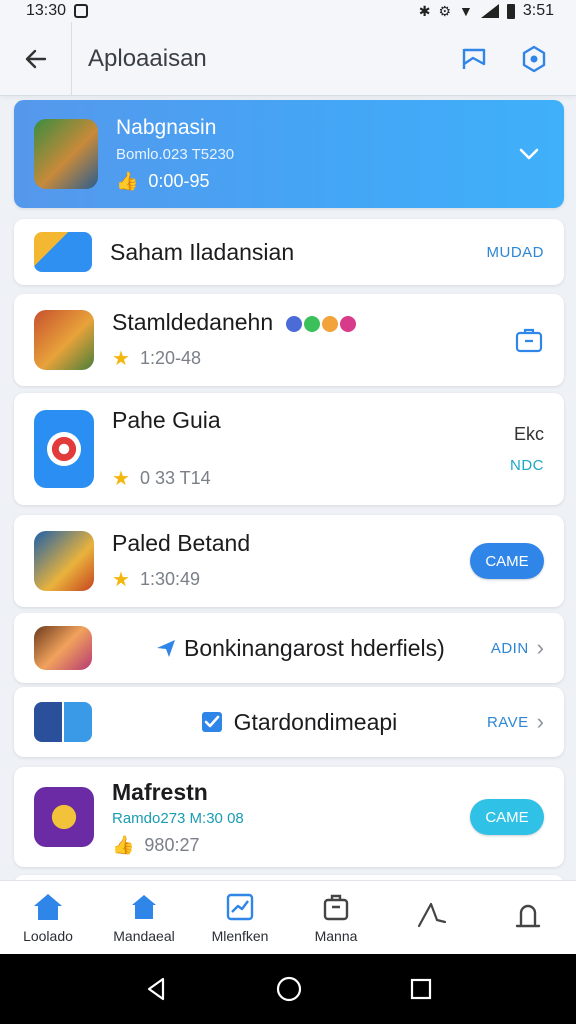 The image size is (576, 1024). What do you see at coordinates (81, 11) in the screenshot?
I see `notification-icon` at bounding box center [81, 11].